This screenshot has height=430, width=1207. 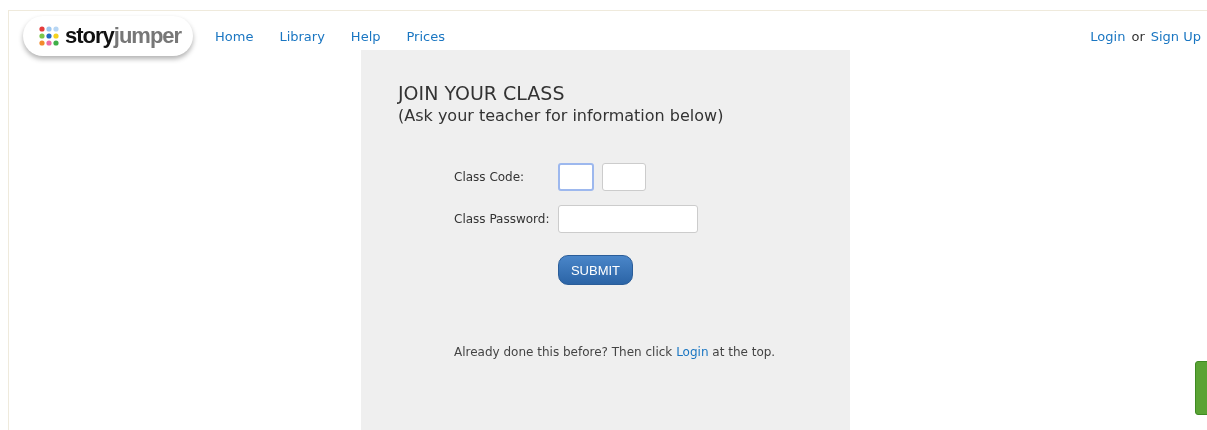 I want to click on dots-icon, so click(x=49, y=36).